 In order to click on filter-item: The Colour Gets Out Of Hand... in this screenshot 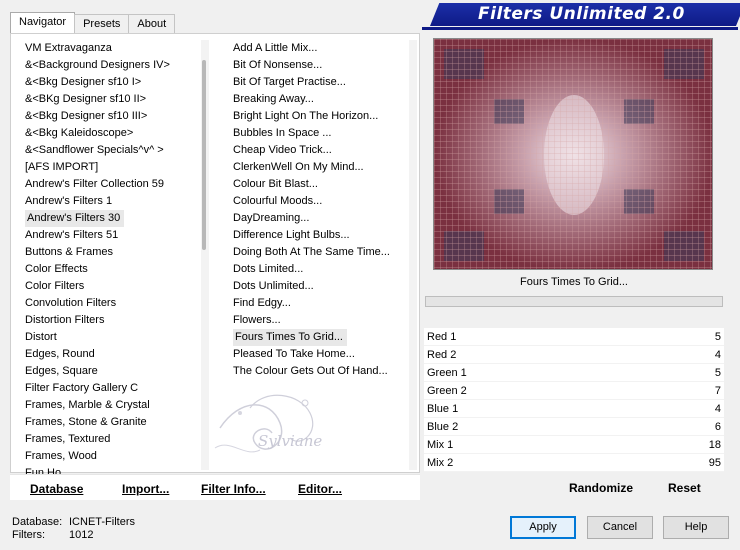, I will do `click(326, 371)`.